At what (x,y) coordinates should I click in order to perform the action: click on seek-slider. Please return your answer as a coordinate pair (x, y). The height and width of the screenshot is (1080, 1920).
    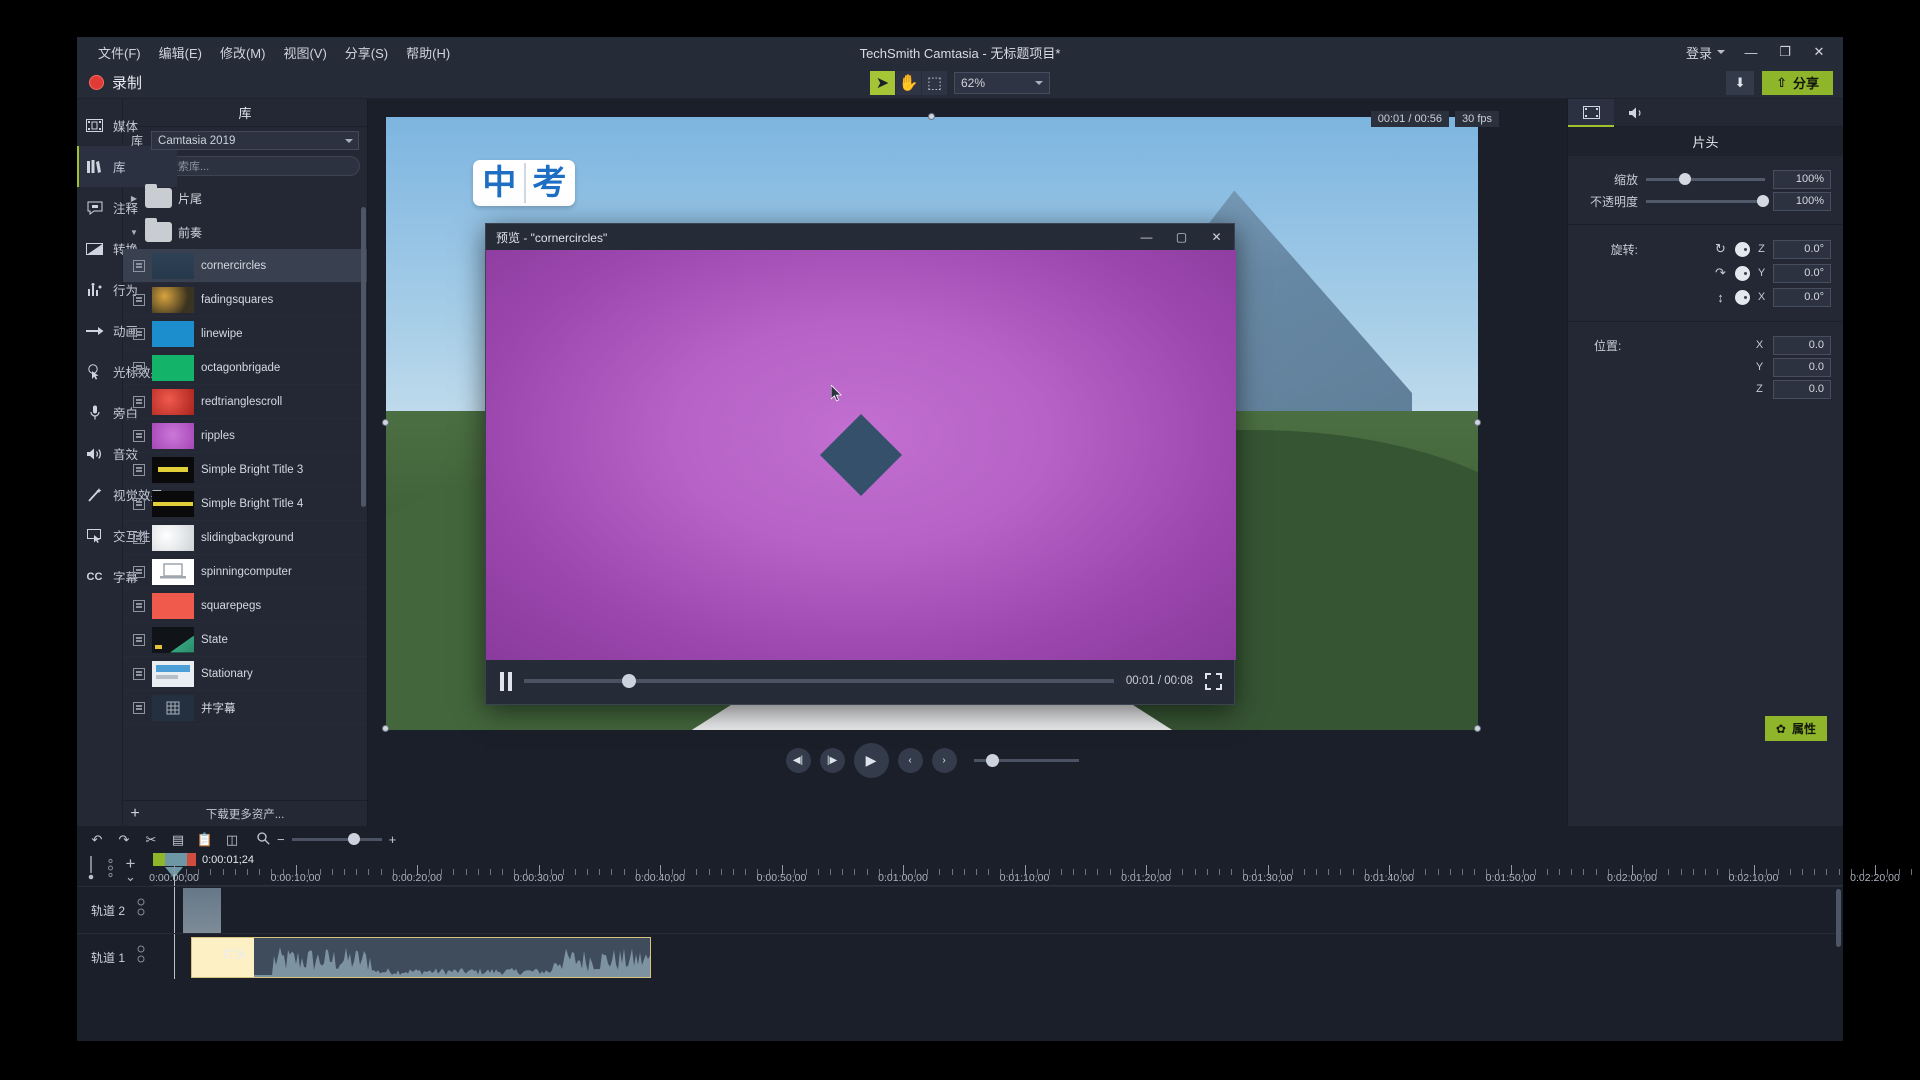
    Looking at the image, I should click on (819, 681).